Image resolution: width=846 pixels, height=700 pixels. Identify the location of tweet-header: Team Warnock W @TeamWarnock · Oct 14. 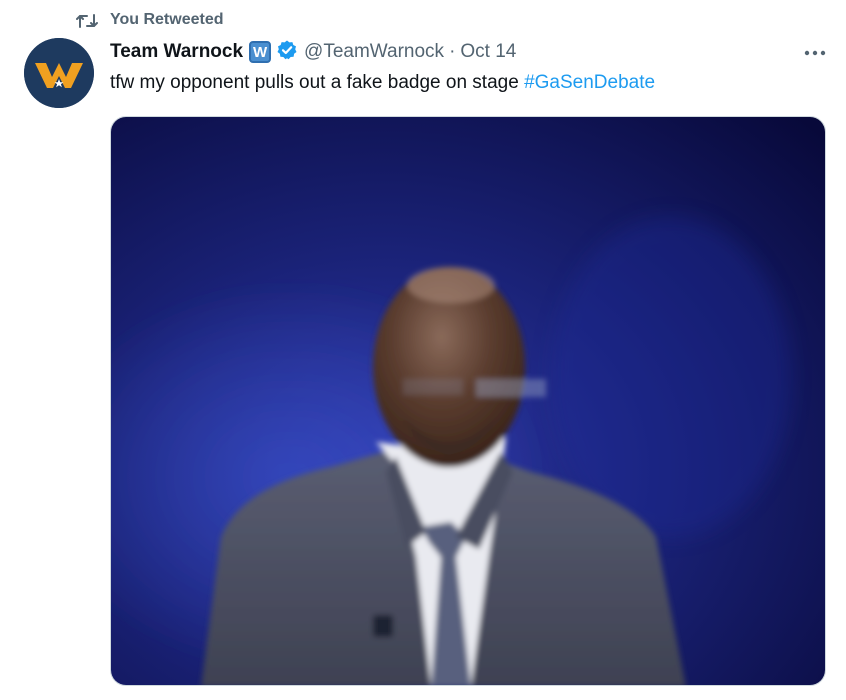
(313, 52).